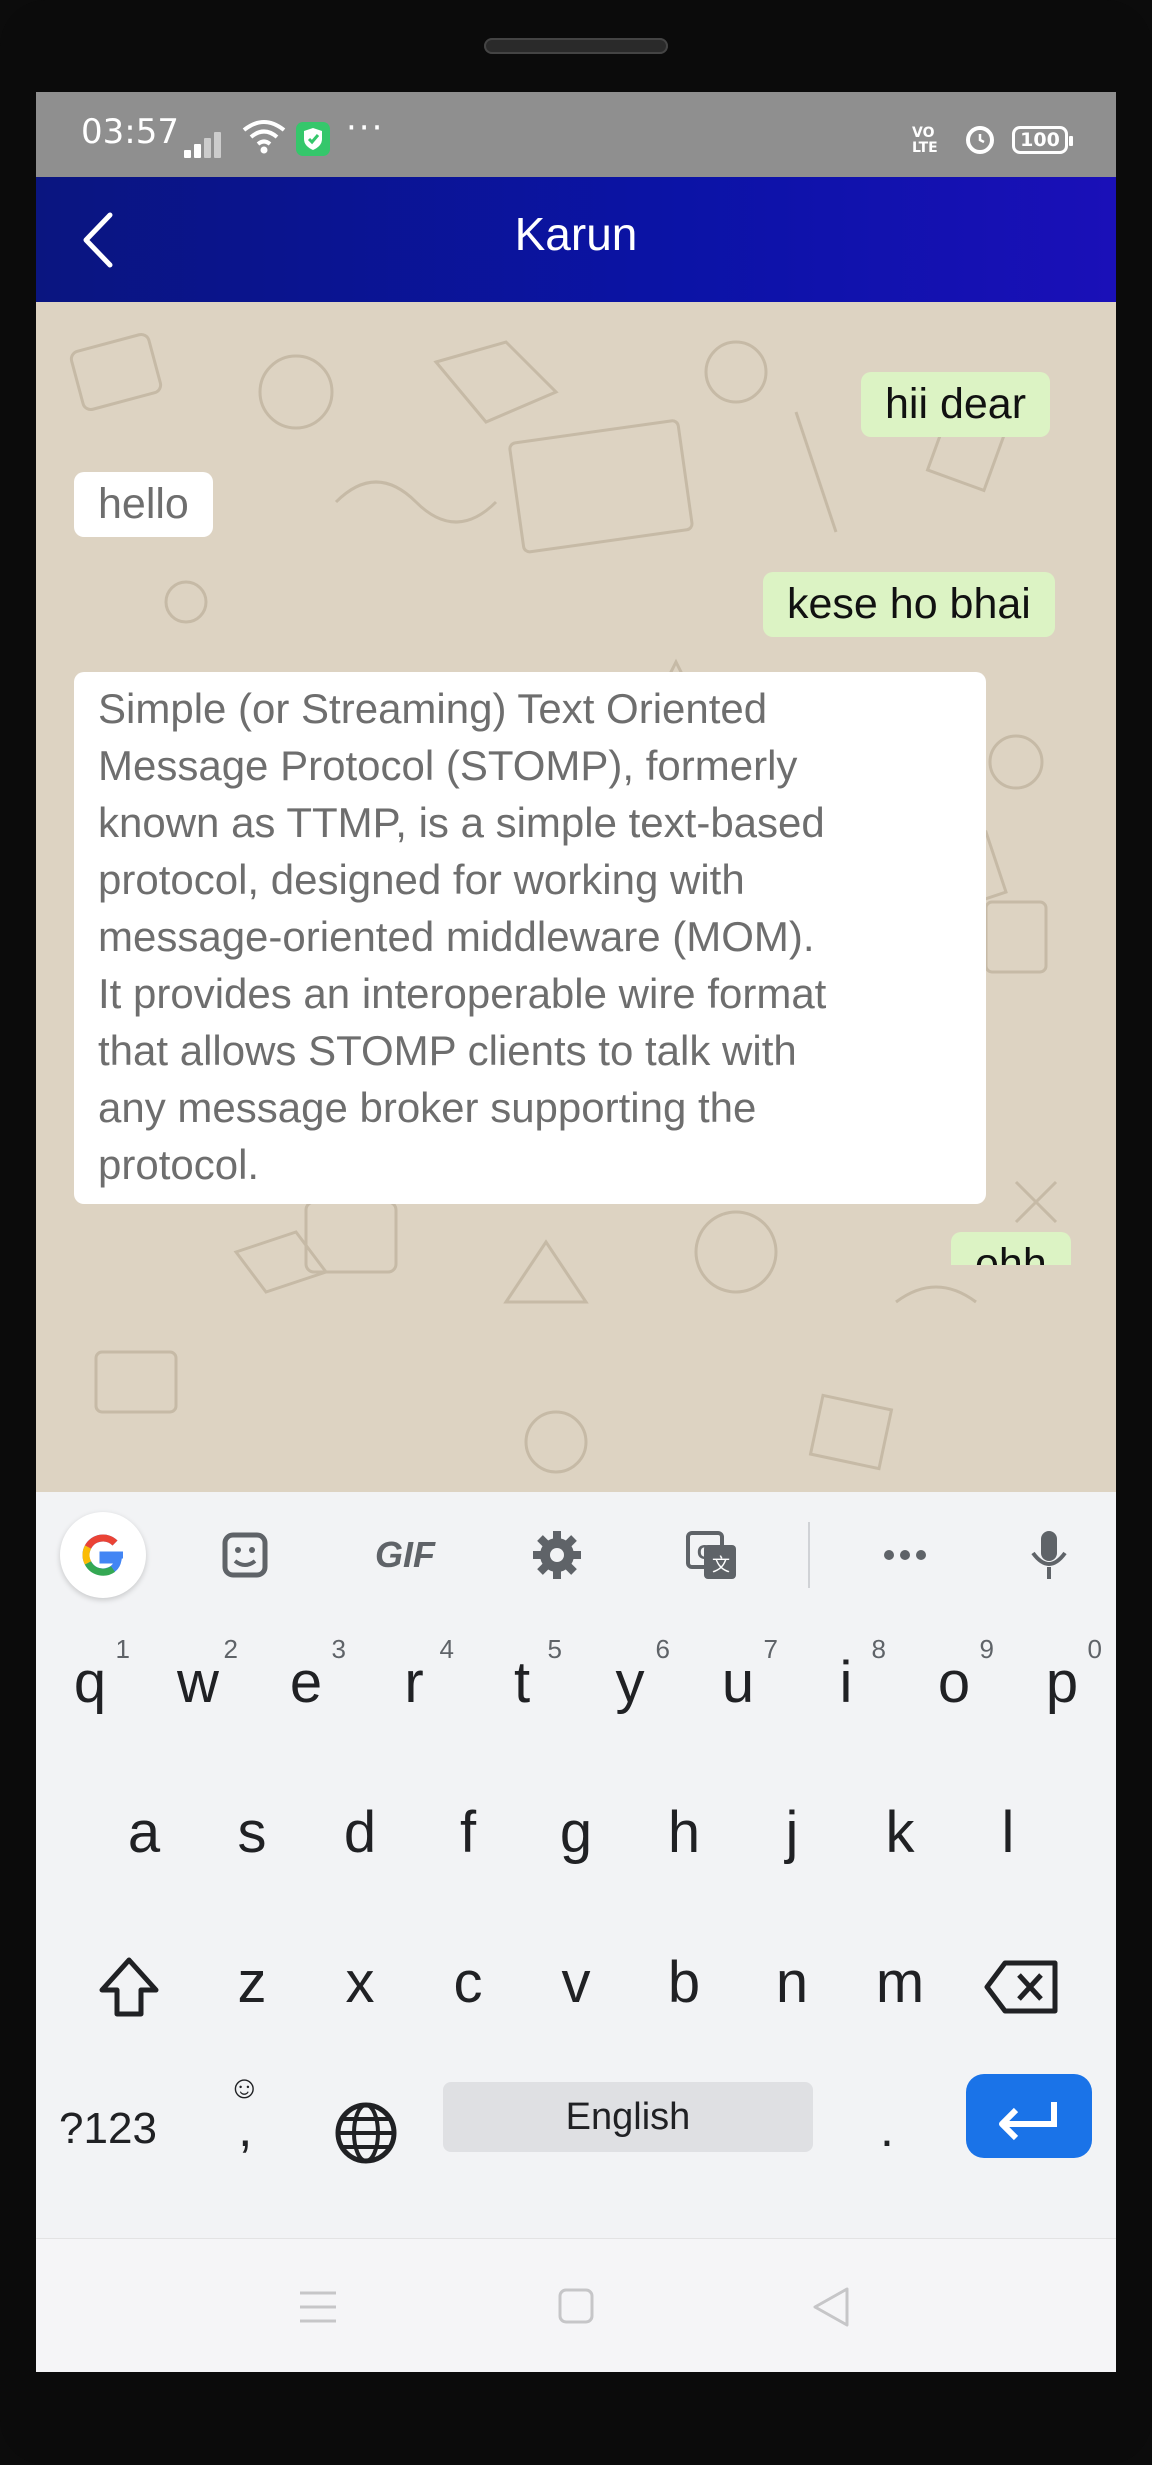  I want to click on svg-text: 文, so click(721, 1565).